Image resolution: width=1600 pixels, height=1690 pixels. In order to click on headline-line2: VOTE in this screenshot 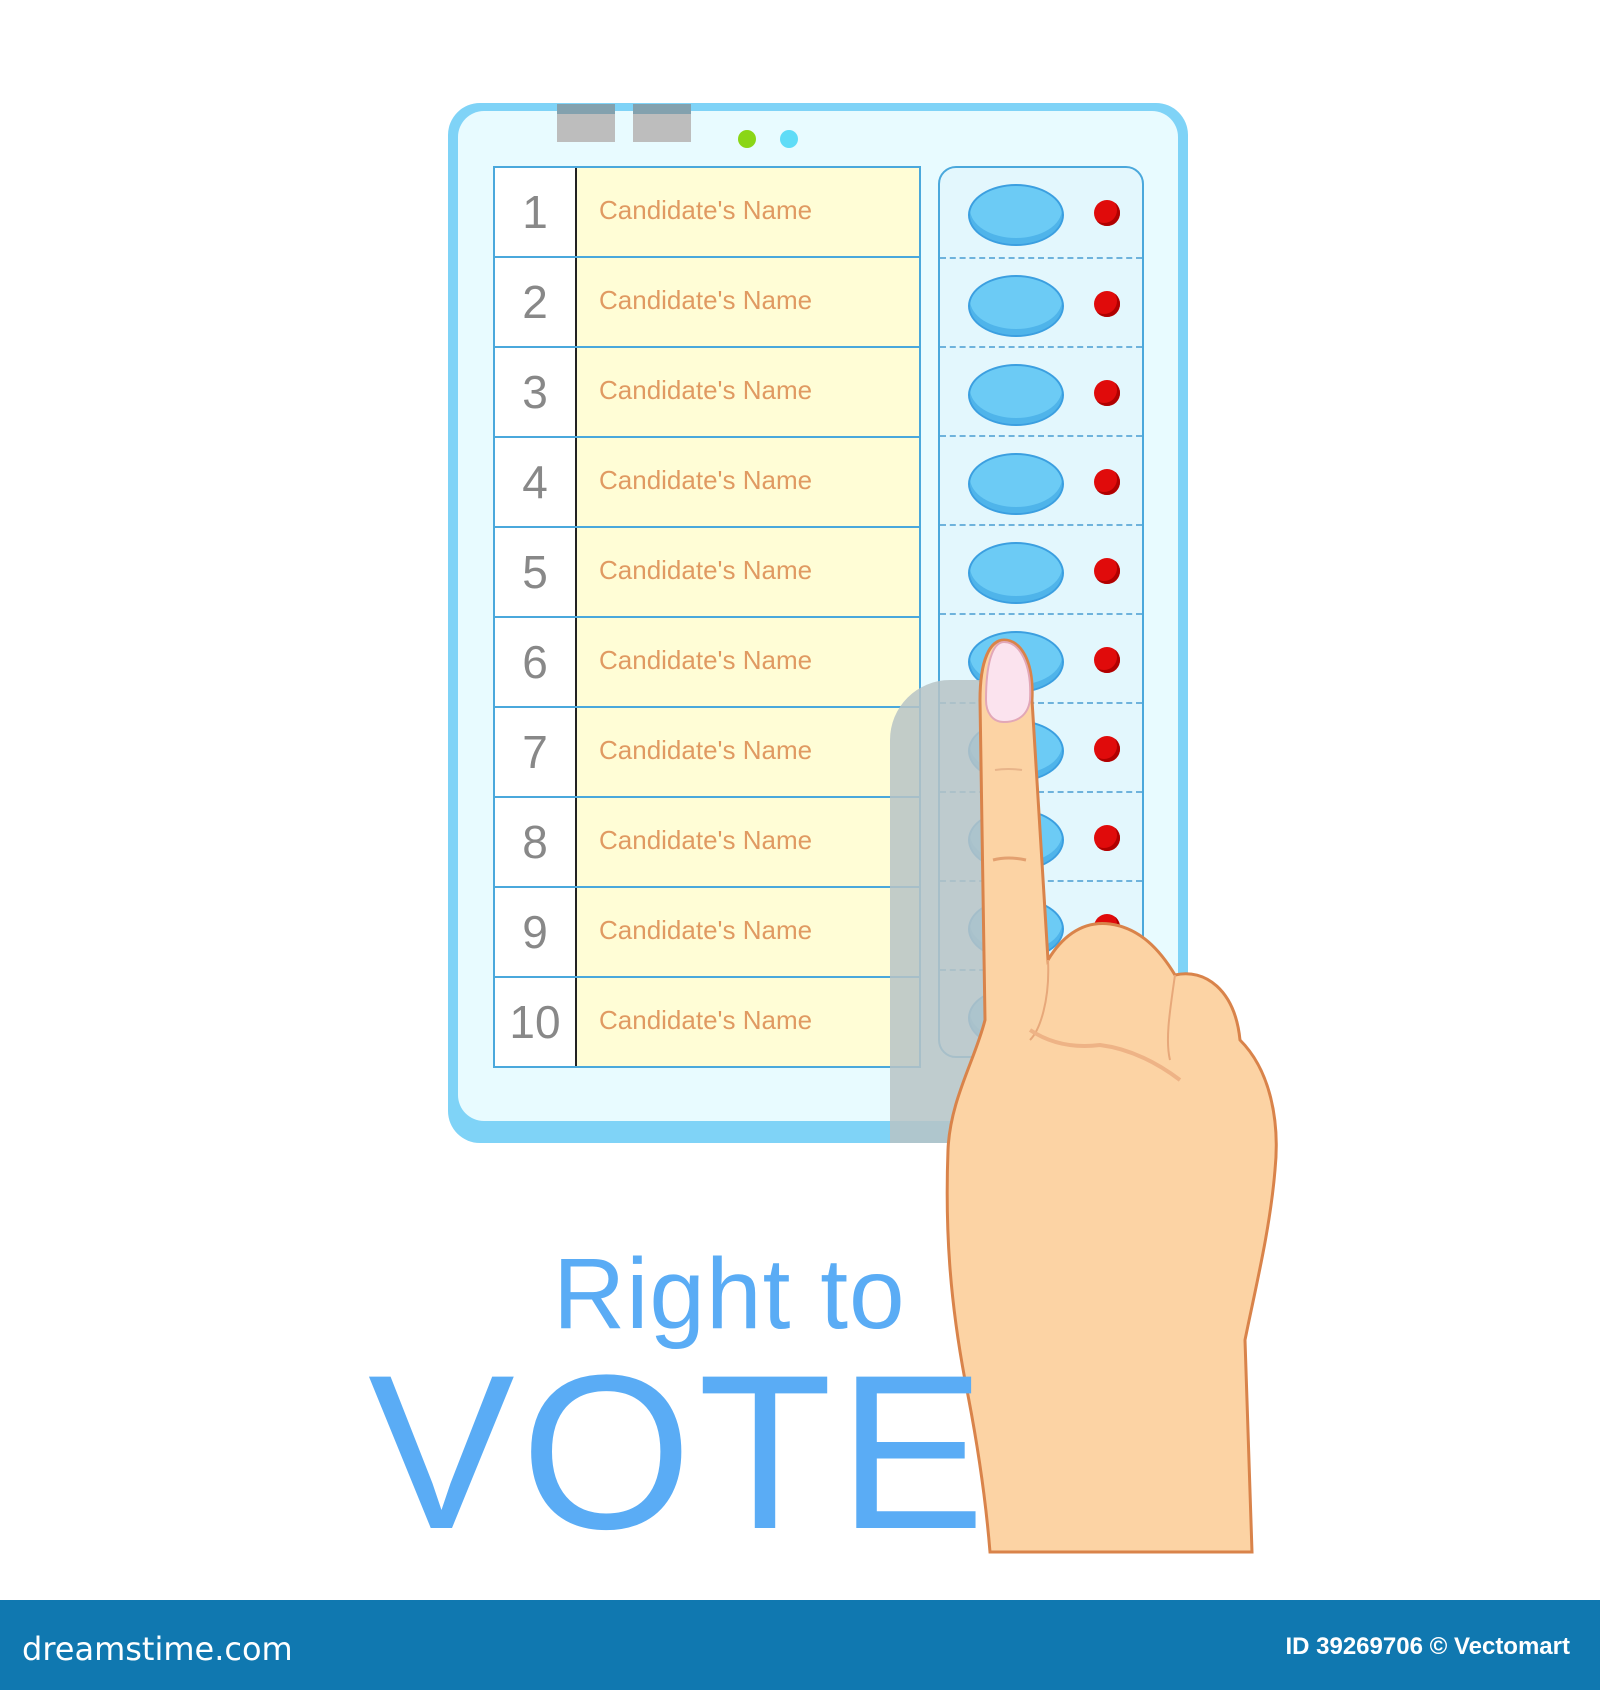, I will do `click(679, 1452)`.